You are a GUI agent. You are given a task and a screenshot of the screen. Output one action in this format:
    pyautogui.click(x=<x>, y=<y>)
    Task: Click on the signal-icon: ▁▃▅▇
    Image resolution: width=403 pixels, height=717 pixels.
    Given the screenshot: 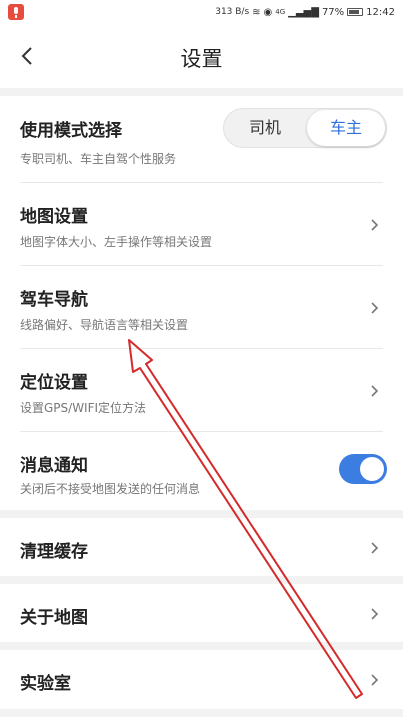 What is the action you would take?
    pyautogui.click(x=303, y=12)
    